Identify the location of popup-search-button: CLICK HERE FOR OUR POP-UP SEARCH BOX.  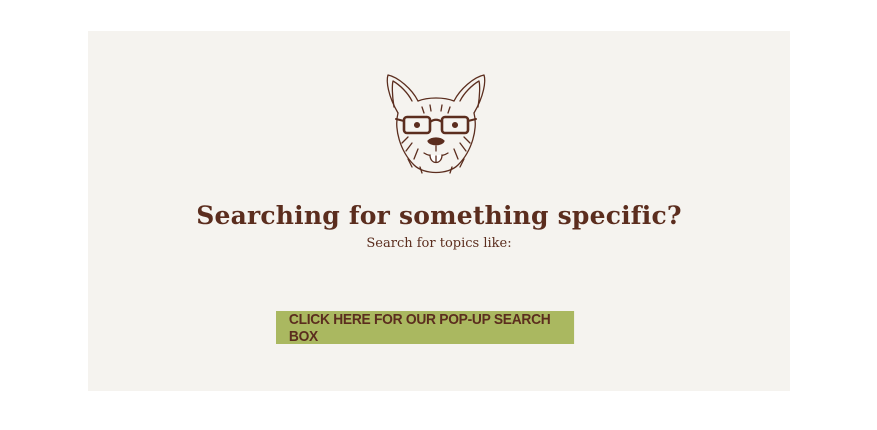
(425, 328).